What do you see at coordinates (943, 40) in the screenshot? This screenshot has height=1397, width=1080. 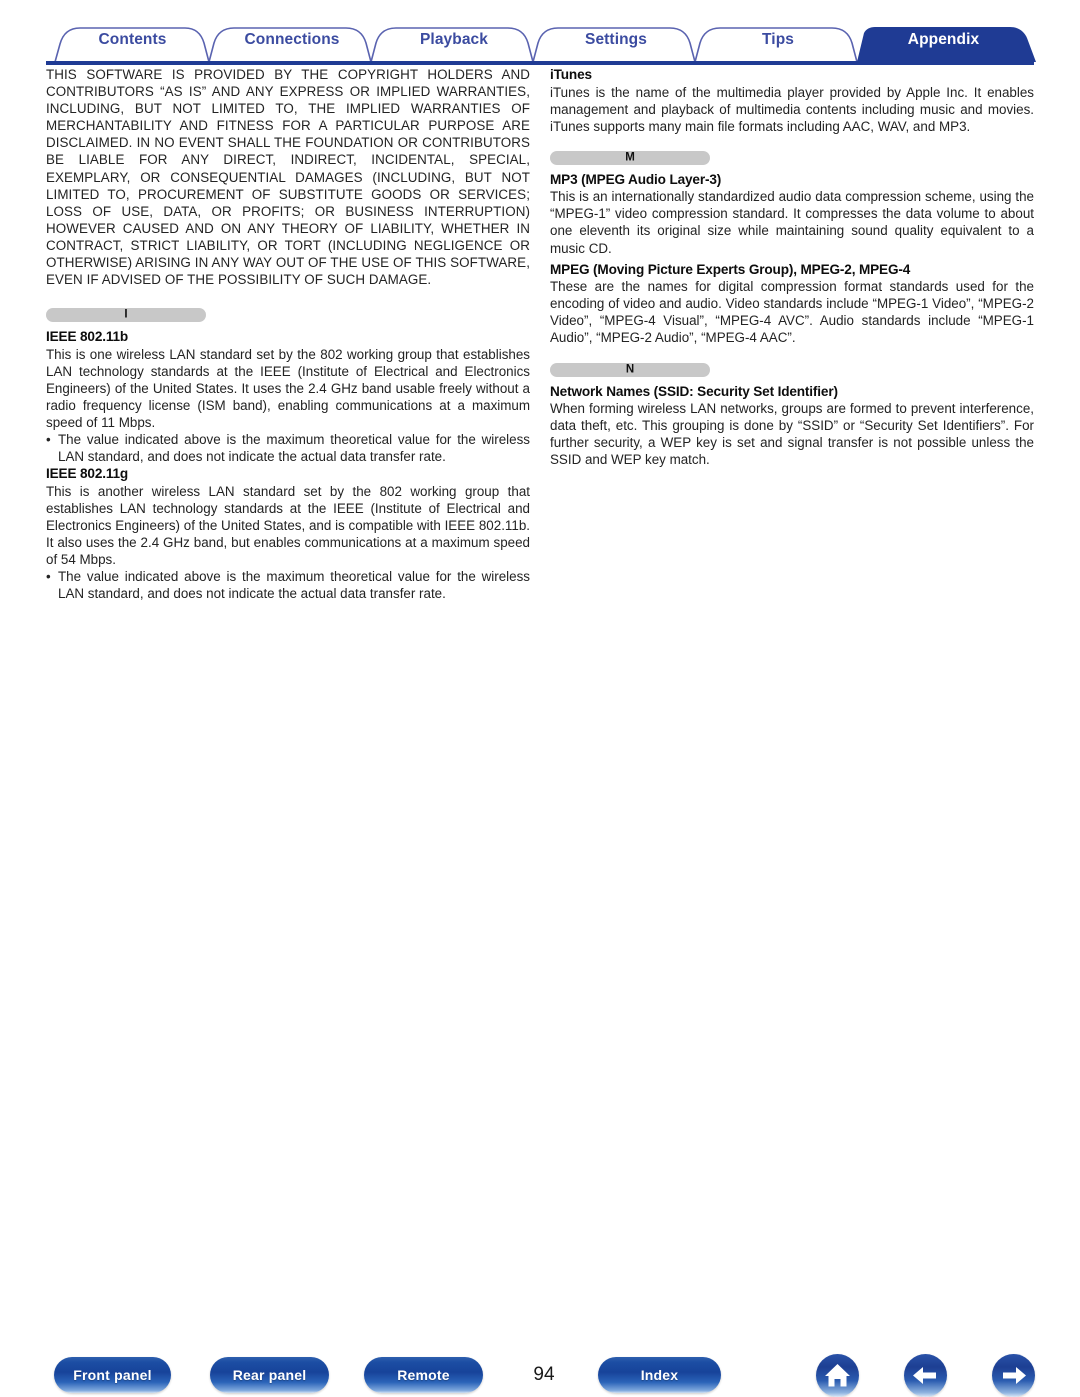 I see `tab-appendix: Appendix` at bounding box center [943, 40].